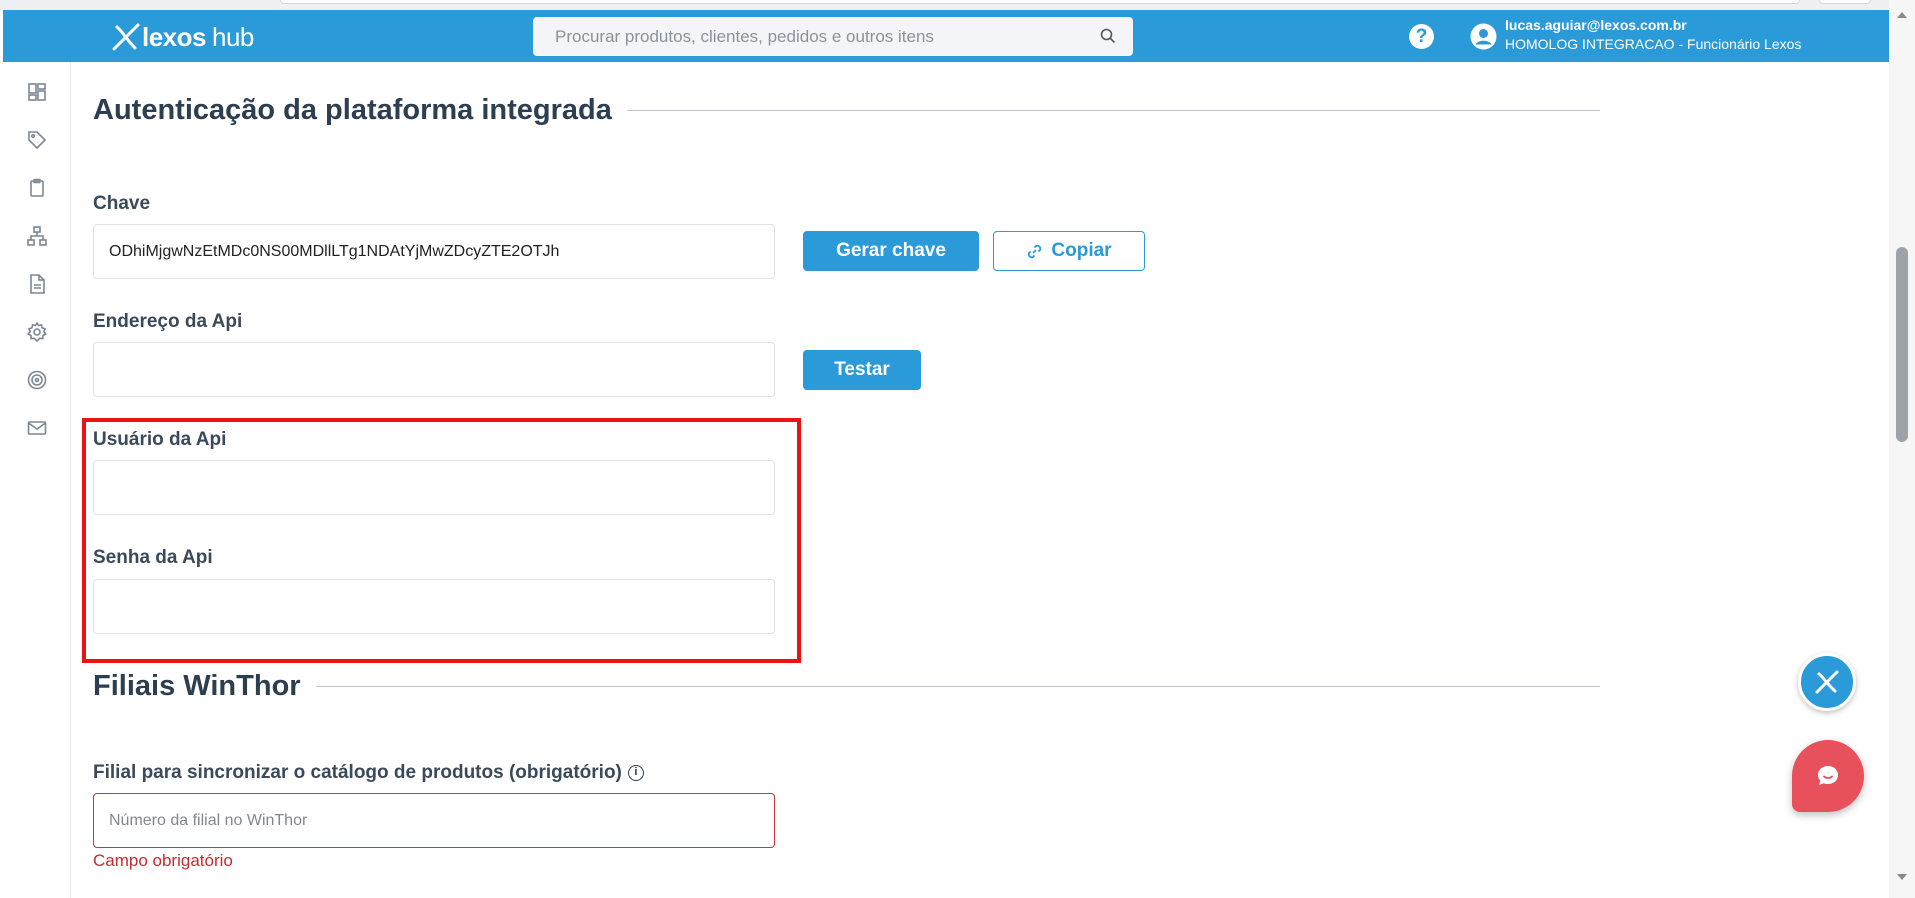 The height and width of the screenshot is (898, 1915). What do you see at coordinates (198, 36) in the screenshot?
I see `brand-name: lexos hub` at bounding box center [198, 36].